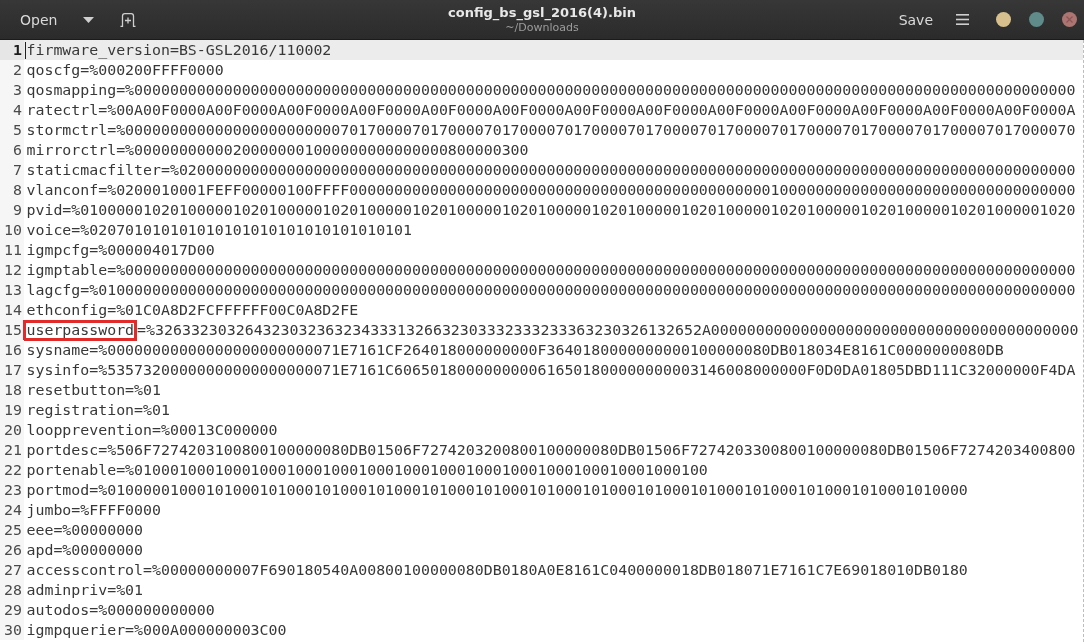  I want to click on code-text: jumbo=%FFFF0000, so click(93, 510).